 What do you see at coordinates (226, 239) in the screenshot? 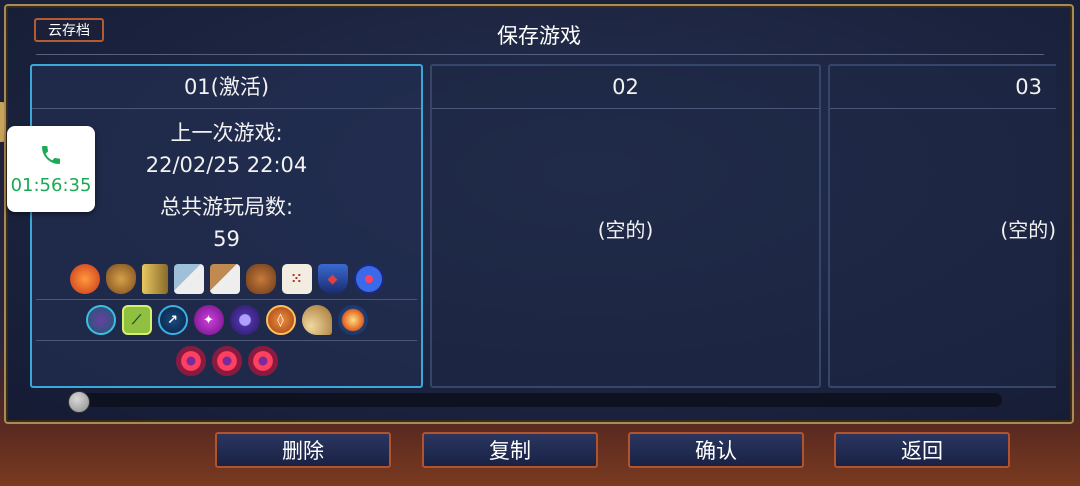
I see `total-runs-value: 59` at bounding box center [226, 239].